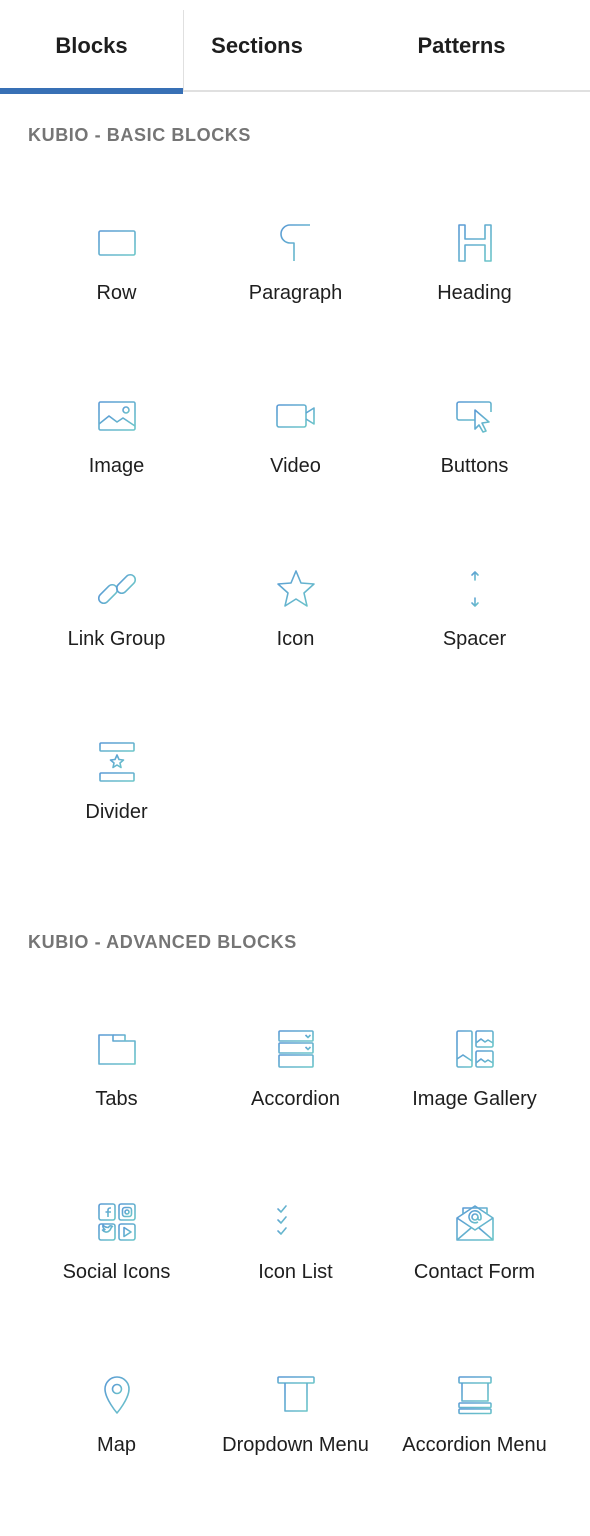 The image size is (590, 1536). What do you see at coordinates (296, 1222) in the screenshot?
I see `checklist-icon` at bounding box center [296, 1222].